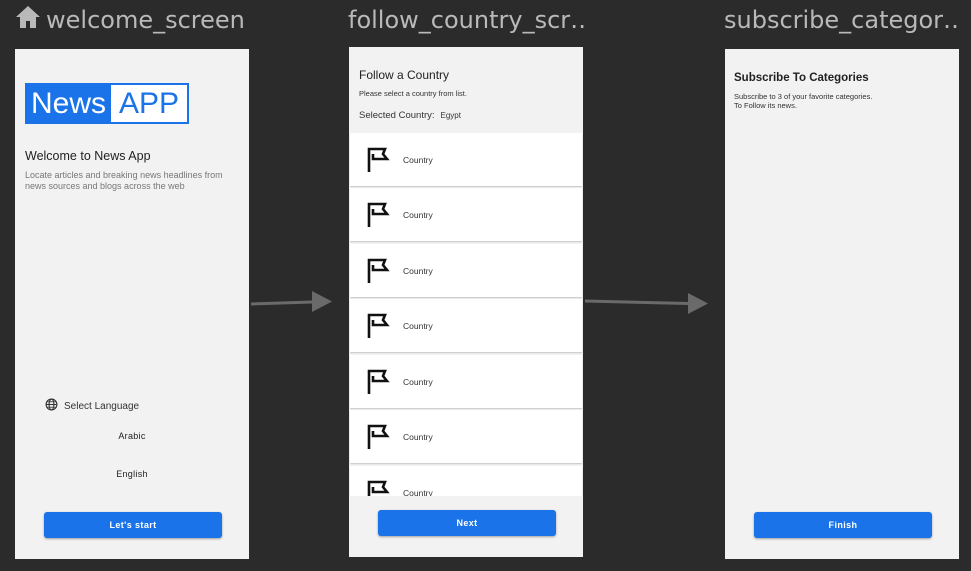 This screenshot has height=571, width=971. What do you see at coordinates (69, 103) in the screenshot?
I see `logo-text-news: News` at bounding box center [69, 103].